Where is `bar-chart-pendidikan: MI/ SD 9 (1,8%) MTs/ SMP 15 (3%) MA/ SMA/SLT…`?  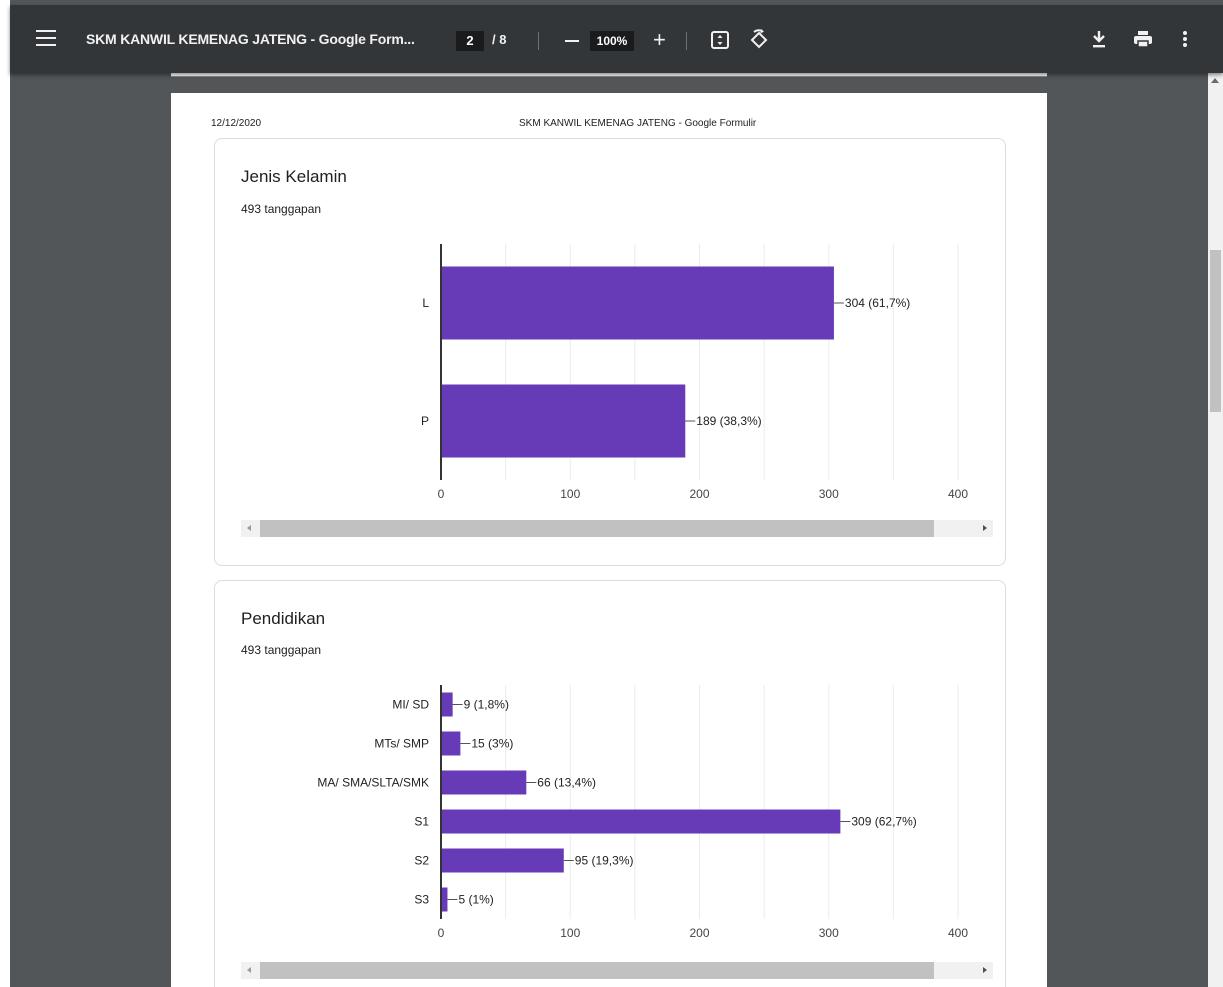 bar-chart-pendidikan: MI/ SD 9 (1,8%) MTs/ SMP 15 (3%) MA/ SMA/SLT… is located at coordinates (642, 812).